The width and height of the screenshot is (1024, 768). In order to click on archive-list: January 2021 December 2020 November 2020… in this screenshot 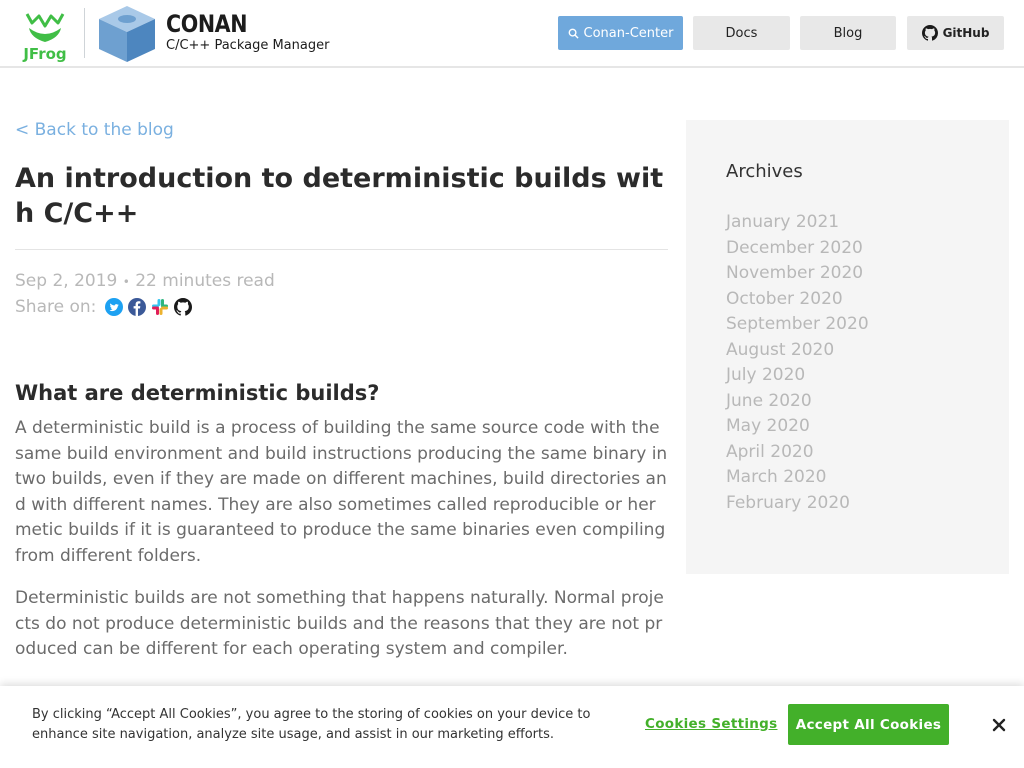, I will do `click(797, 363)`.